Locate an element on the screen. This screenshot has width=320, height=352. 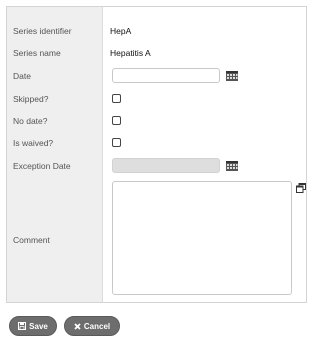
exception-date-label: Exception Date is located at coordinates (42, 166).